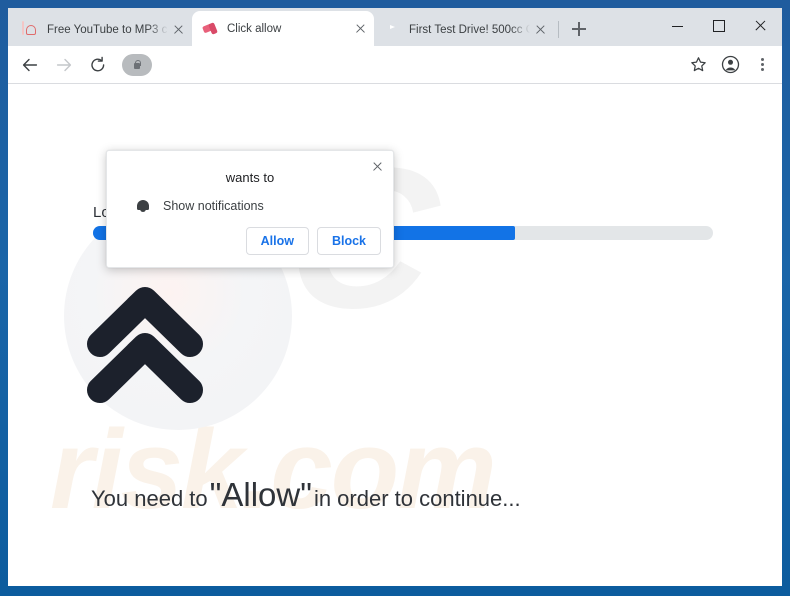  Describe the element at coordinates (398, 65) in the screenshot. I see `address-bar` at that location.